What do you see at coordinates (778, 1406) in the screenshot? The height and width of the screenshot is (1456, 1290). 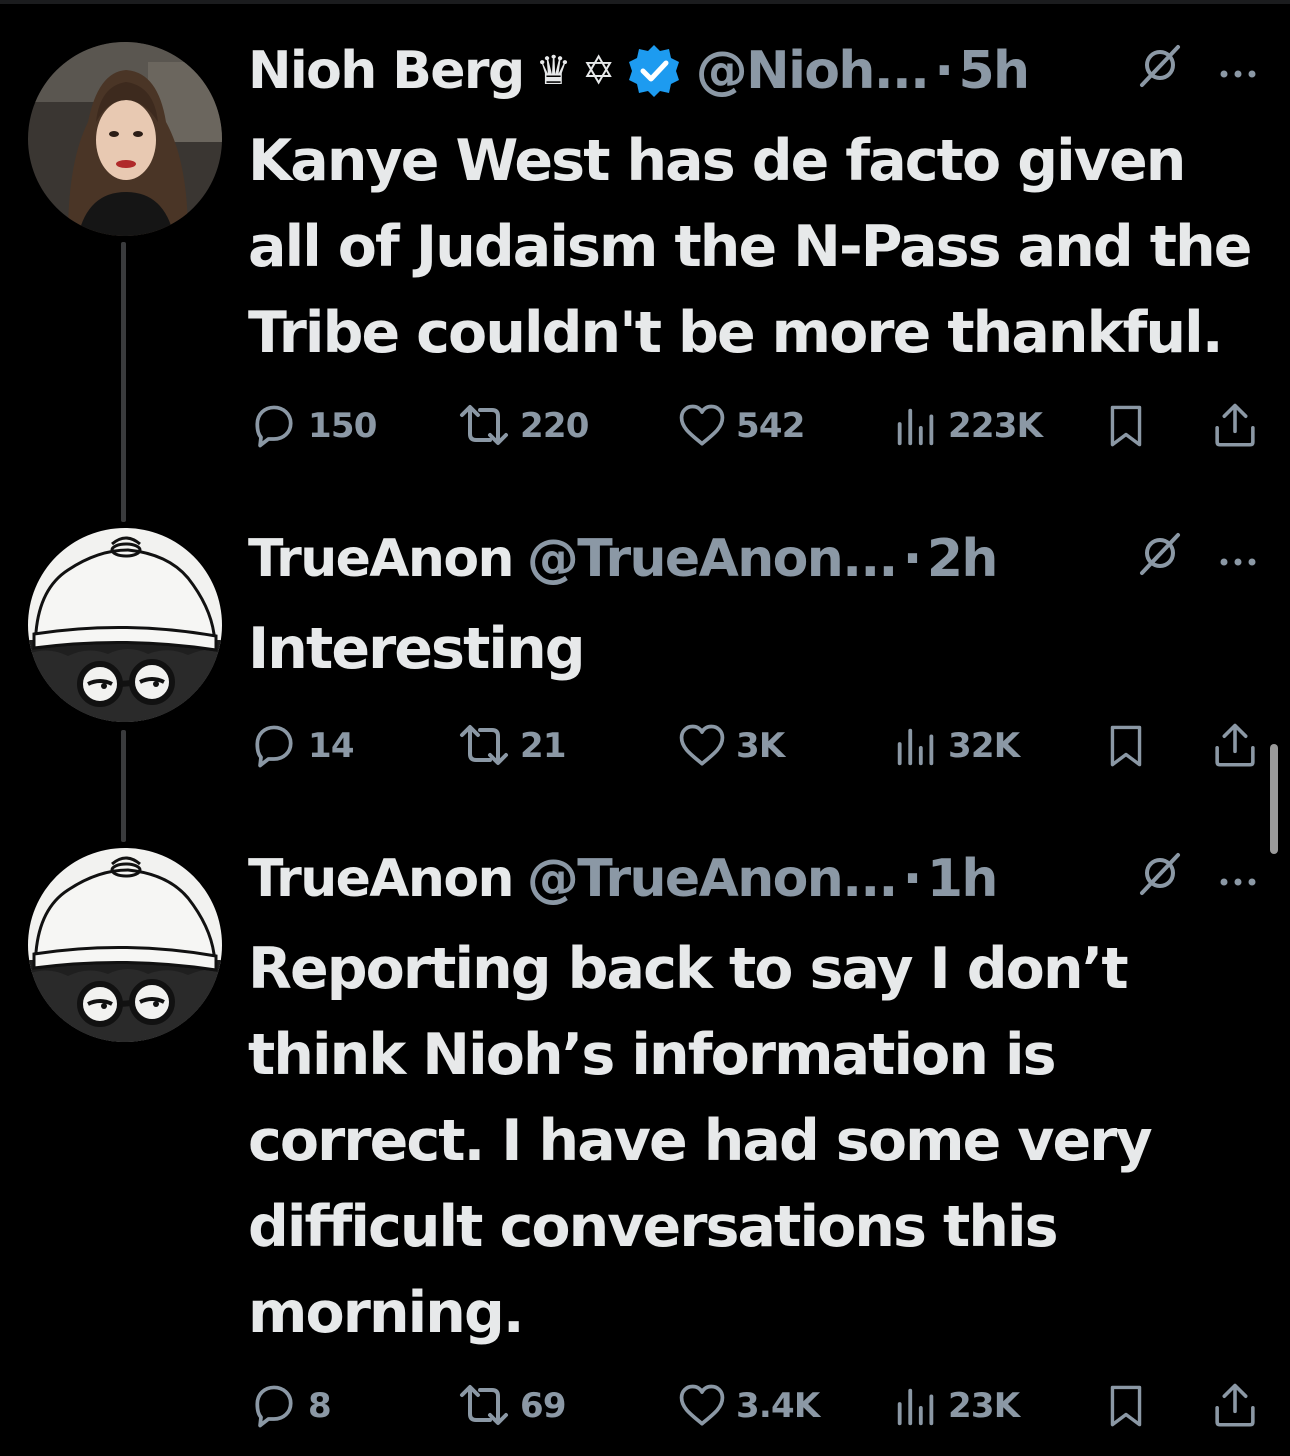 I see `like-count: 3.4K` at bounding box center [778, 1406].